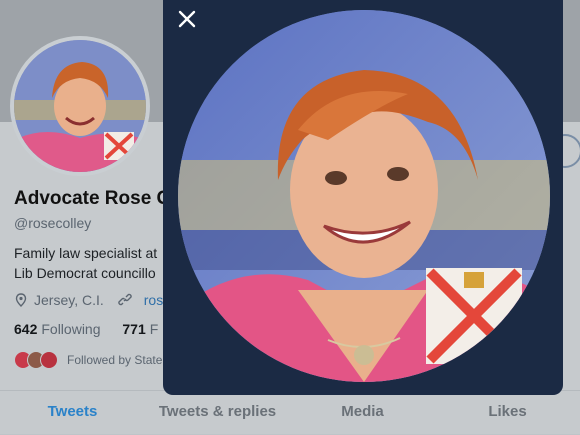  I want to click on location-icon, so click(21, 300).